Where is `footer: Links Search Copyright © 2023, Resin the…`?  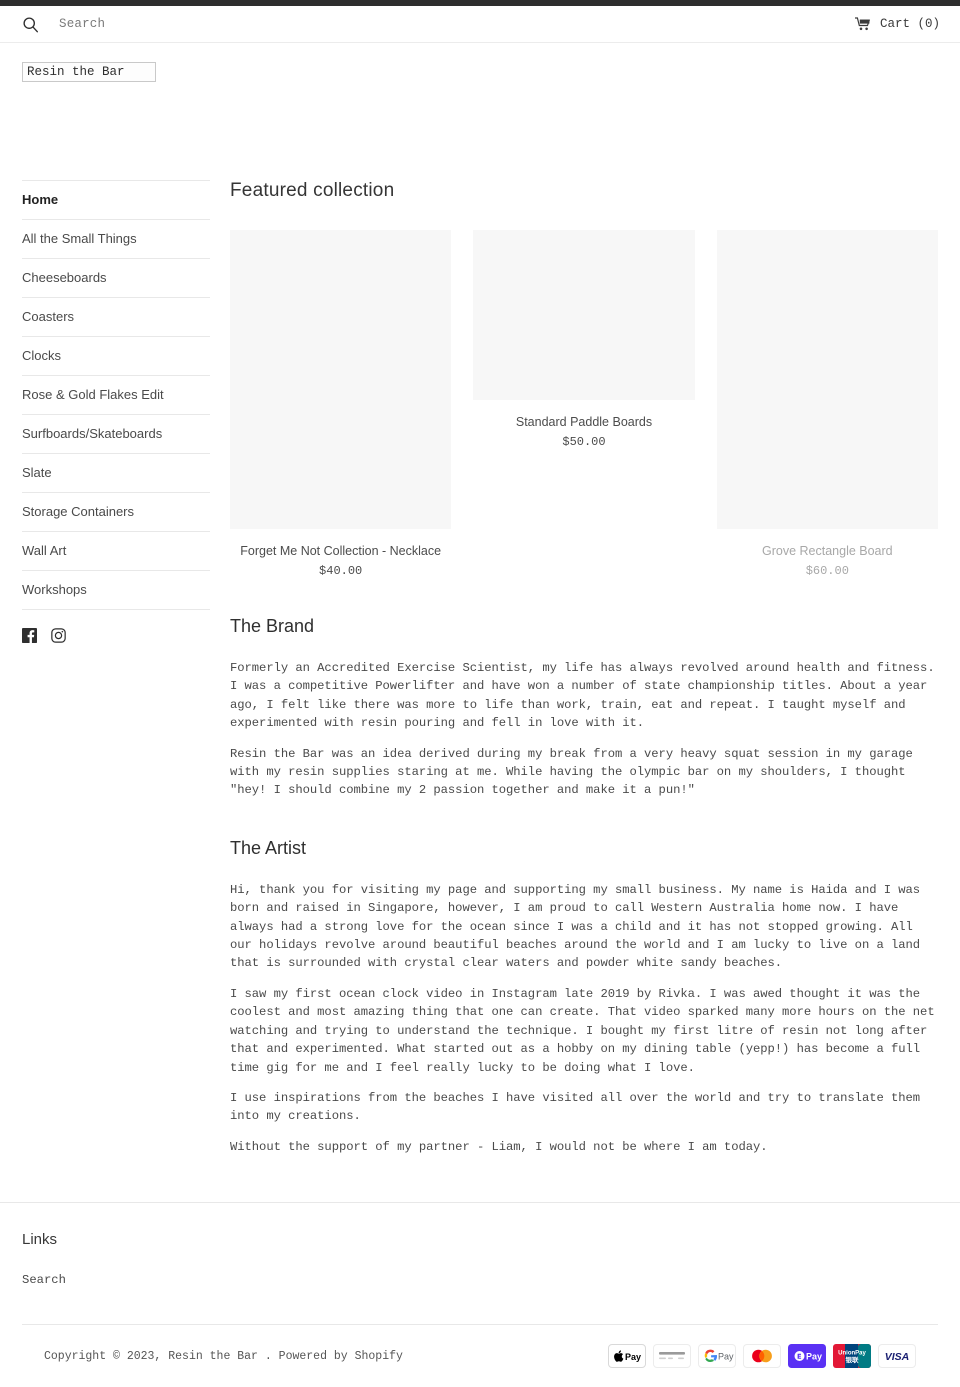
footer: Links Search Copyright © 2023, Resin the… is located at coordinates (480, 1294).